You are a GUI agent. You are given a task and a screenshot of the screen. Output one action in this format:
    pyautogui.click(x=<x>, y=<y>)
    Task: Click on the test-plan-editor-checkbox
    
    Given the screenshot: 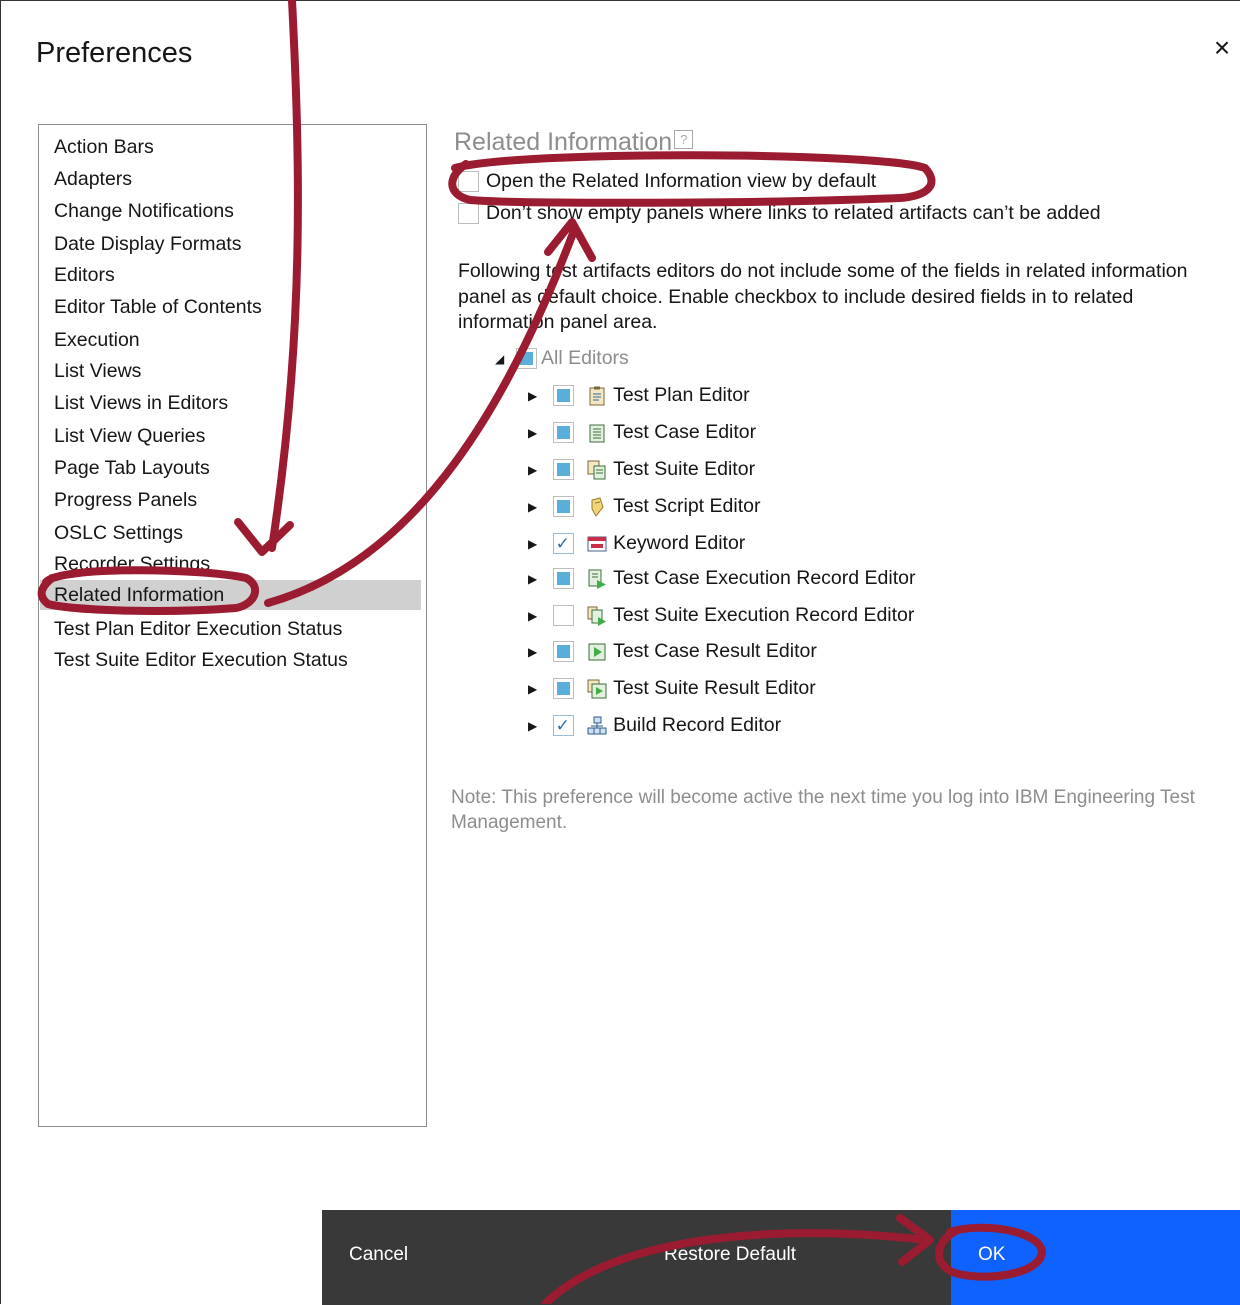 What is the action you would take?
    pyautogui.click(x=563, y=396)
    